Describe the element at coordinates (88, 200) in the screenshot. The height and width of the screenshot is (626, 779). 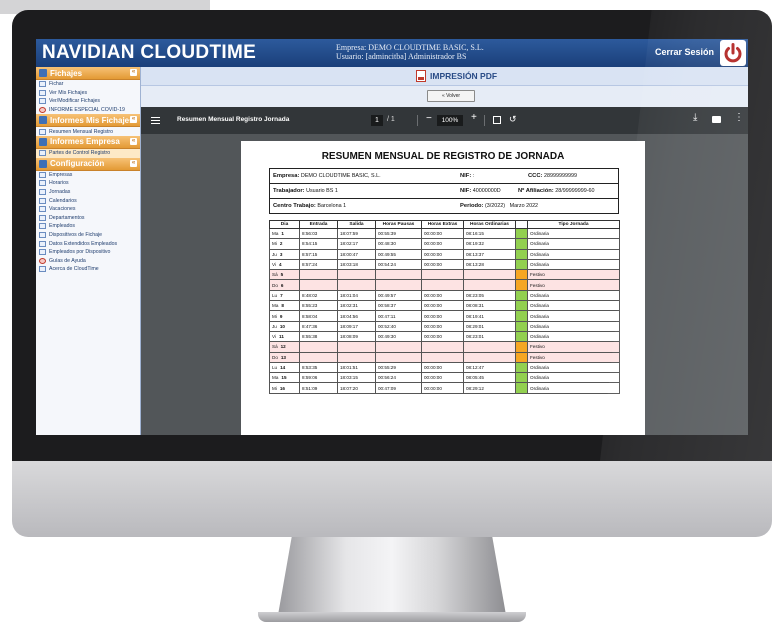
I see `sidebar-item-calendarios: Calendarios` at that location.